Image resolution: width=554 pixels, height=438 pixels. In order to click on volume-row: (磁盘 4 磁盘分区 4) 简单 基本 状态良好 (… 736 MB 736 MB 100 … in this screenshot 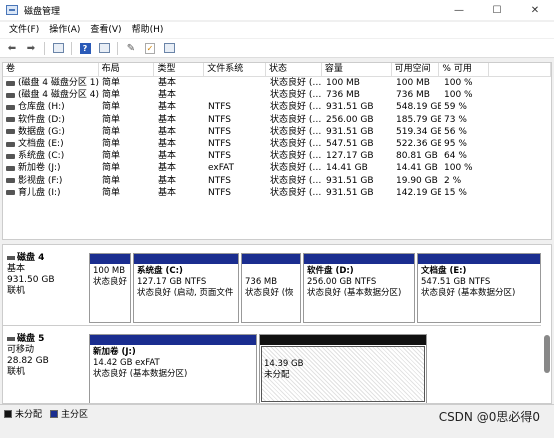, I will do `click(277, 95)`.